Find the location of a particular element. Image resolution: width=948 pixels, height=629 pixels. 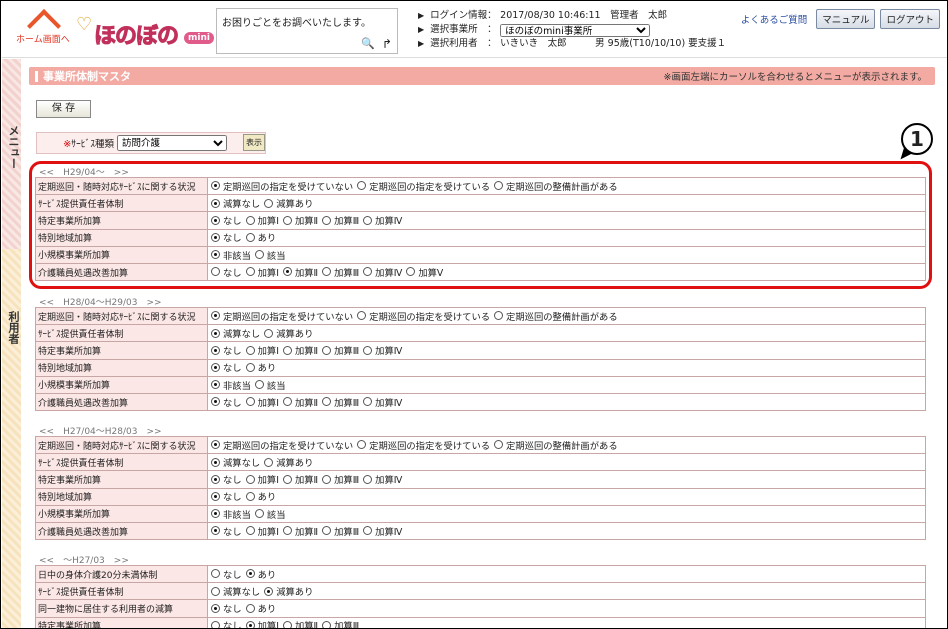

service-type-select: 訪問介護 is located at coordinates (172, 143).